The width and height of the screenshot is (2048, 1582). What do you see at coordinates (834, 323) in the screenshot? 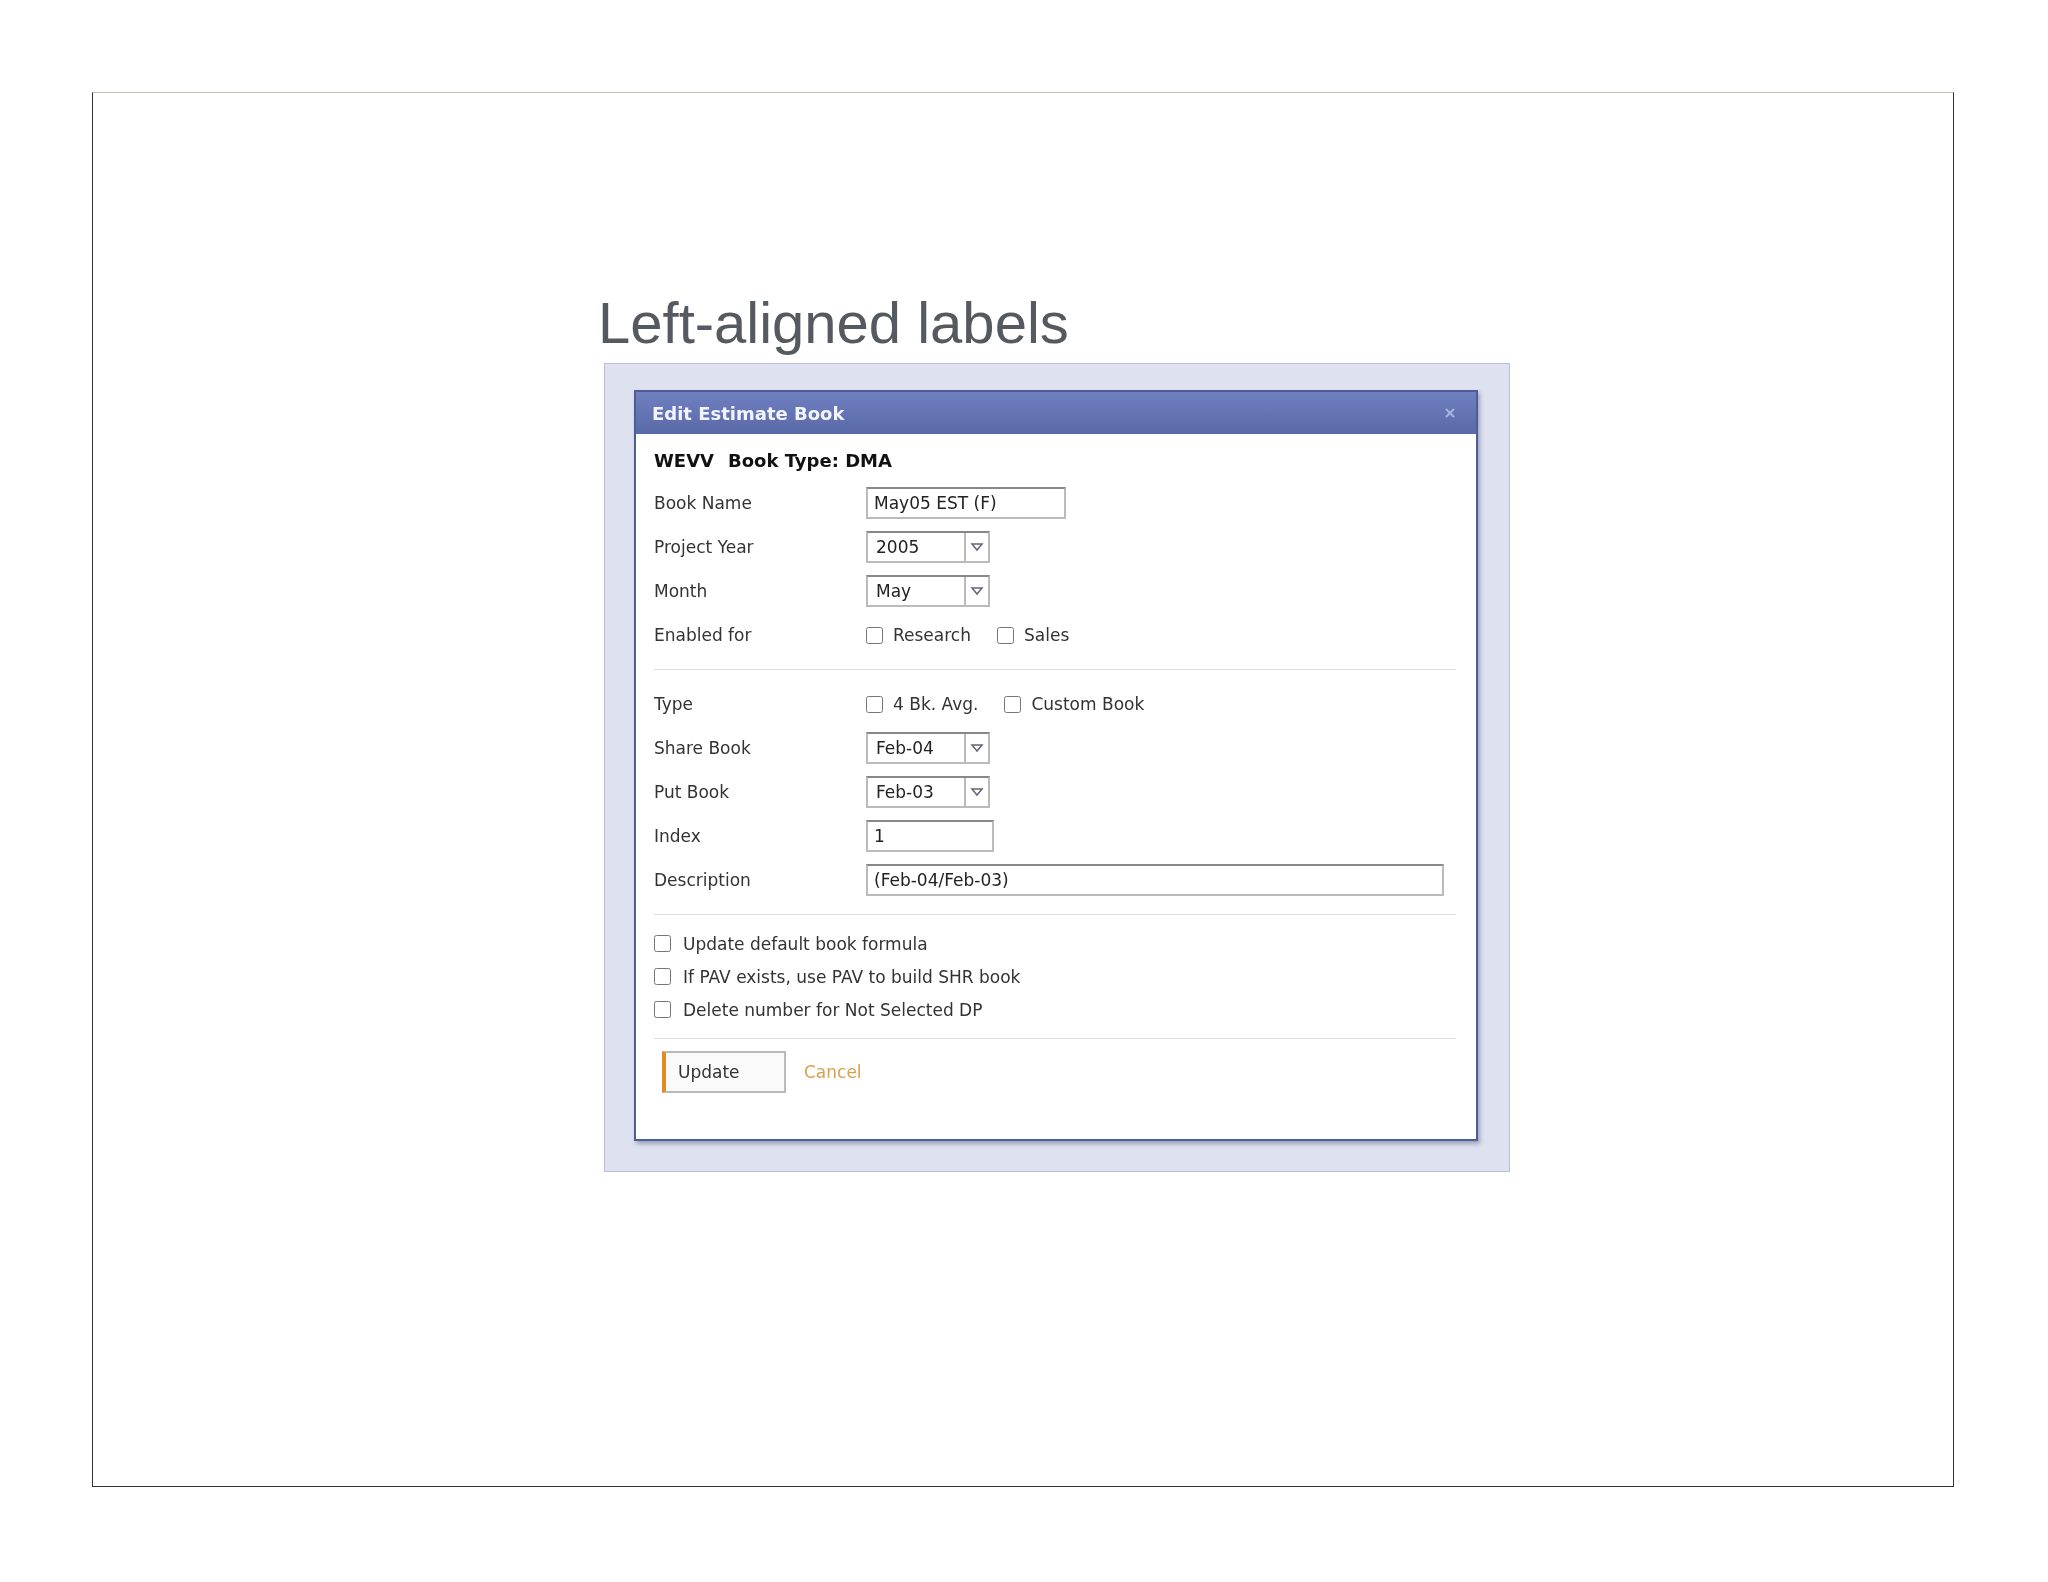
I see `slide-title: Left-aligned labels` at bounding box center [834, 323].